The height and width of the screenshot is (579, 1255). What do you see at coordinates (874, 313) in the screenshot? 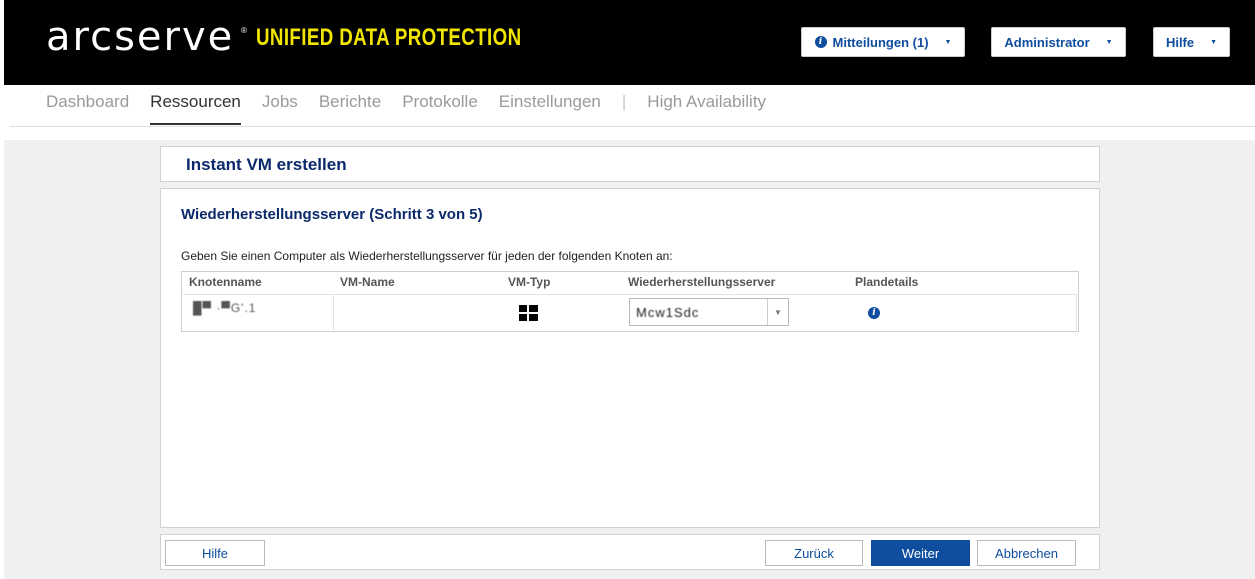
I see `plan-details-info-icon: i` at bounding box center [874, 313].